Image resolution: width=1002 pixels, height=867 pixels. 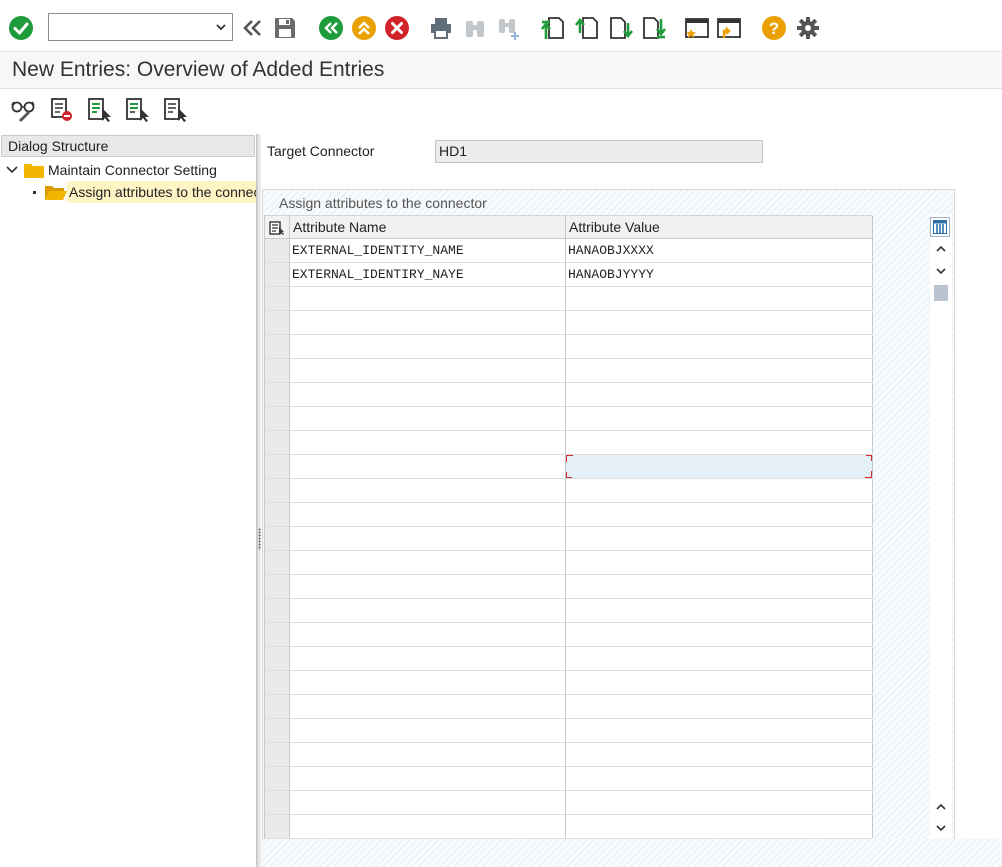 What do you see at coordinates (697, 28) in the screenshot?
I see `create-session-button` at bounding box center [697, 28].